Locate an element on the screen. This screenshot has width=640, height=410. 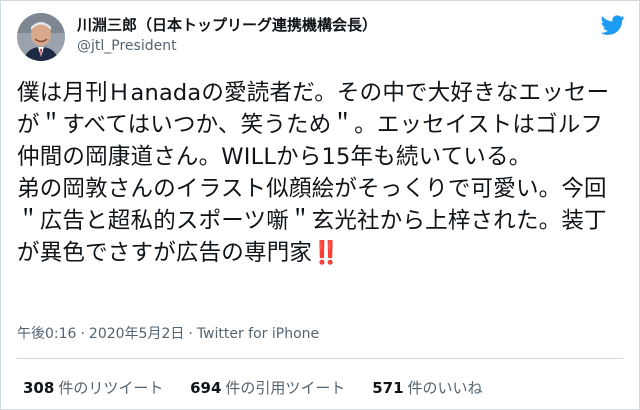
avatar-photo-icon is located at coordinates (41, 37).